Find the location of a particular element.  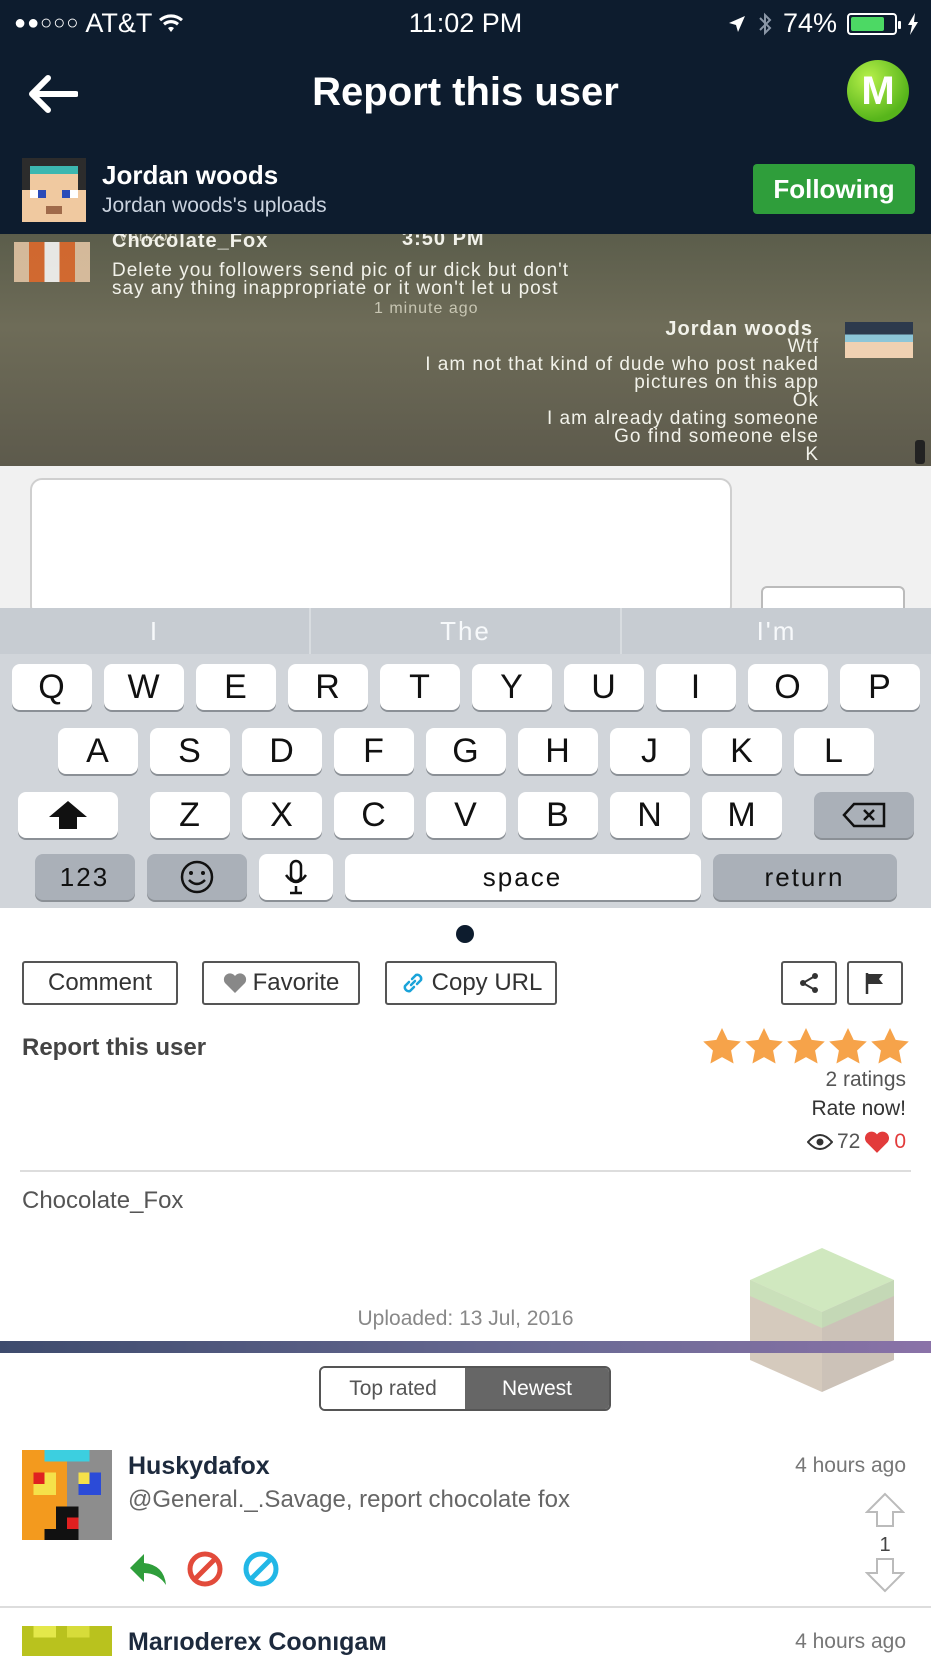

comment-sort-toggle: Top rated Newest is located at coordinates (465, 1388).